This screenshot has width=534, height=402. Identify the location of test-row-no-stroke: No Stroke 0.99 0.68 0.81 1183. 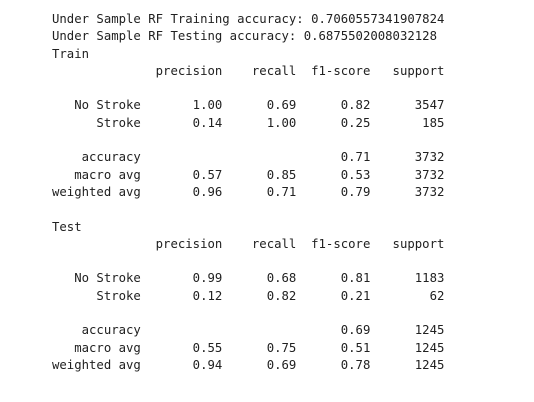
(248, 278).